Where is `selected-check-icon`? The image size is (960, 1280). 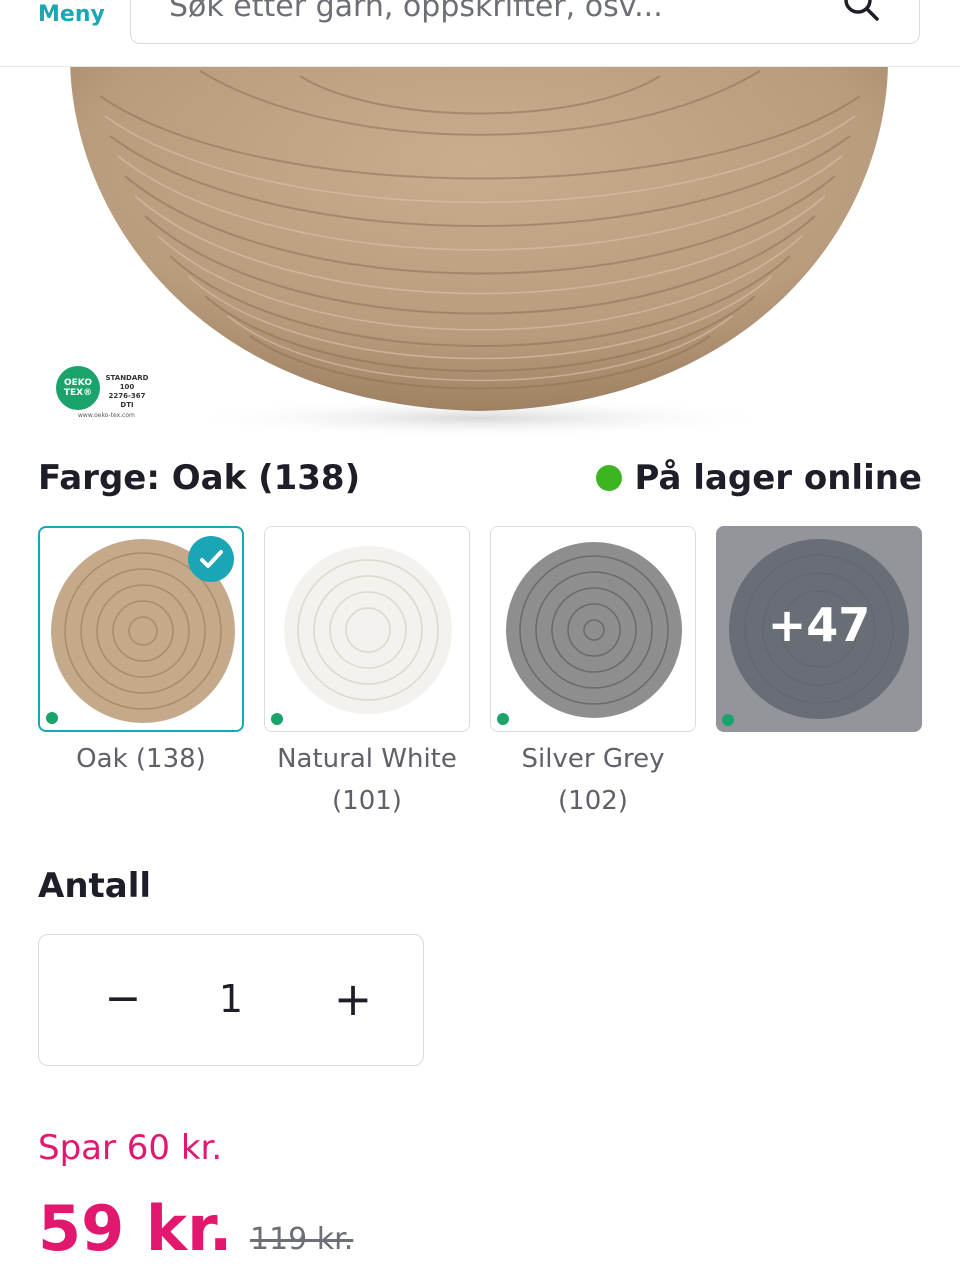 selected-check-icon is located at coordinates (211, 559).